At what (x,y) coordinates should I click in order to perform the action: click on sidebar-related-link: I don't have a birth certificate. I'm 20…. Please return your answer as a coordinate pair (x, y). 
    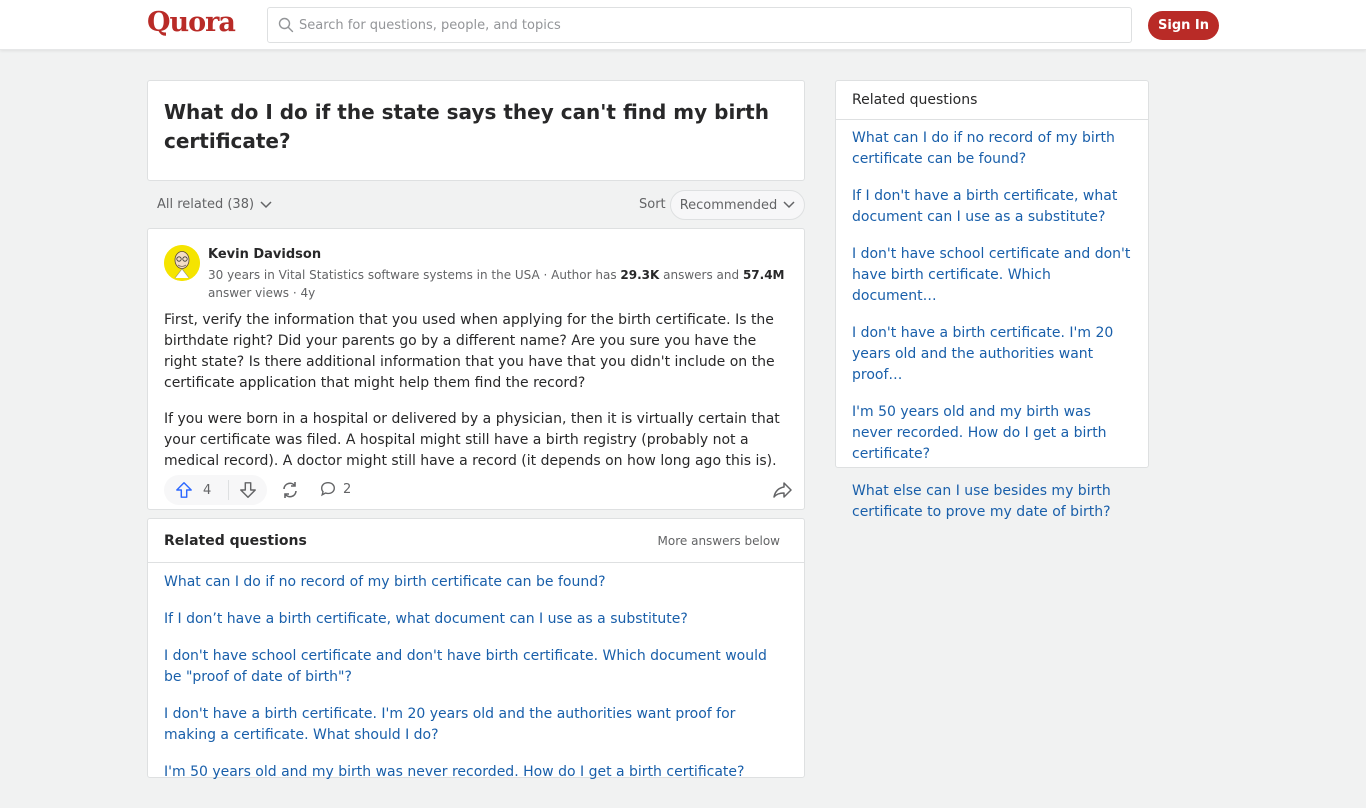
    Looking at the image, I should click on (992, 354).